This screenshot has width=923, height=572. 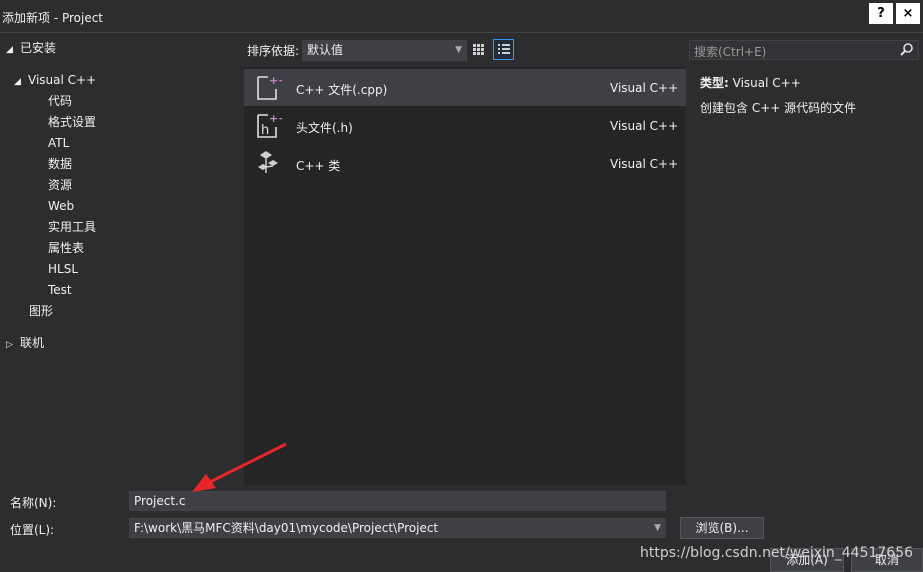 I want to click on tree-item-resource: 资源, so click(x=60, y=185).